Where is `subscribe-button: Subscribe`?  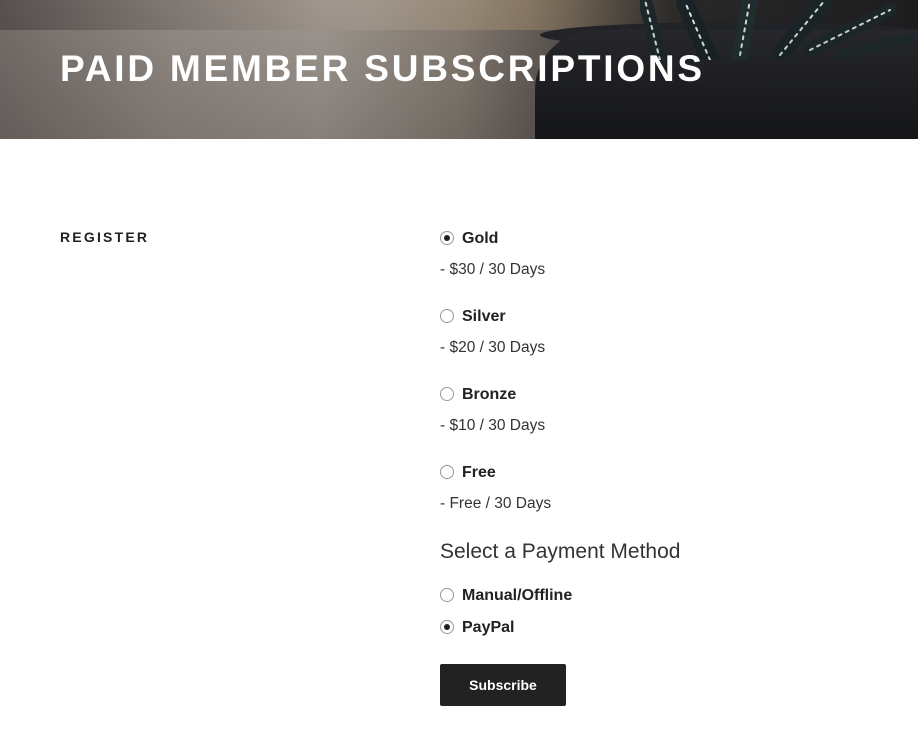
subscribe-button: Subscribe is located at coordinates (503, 685).